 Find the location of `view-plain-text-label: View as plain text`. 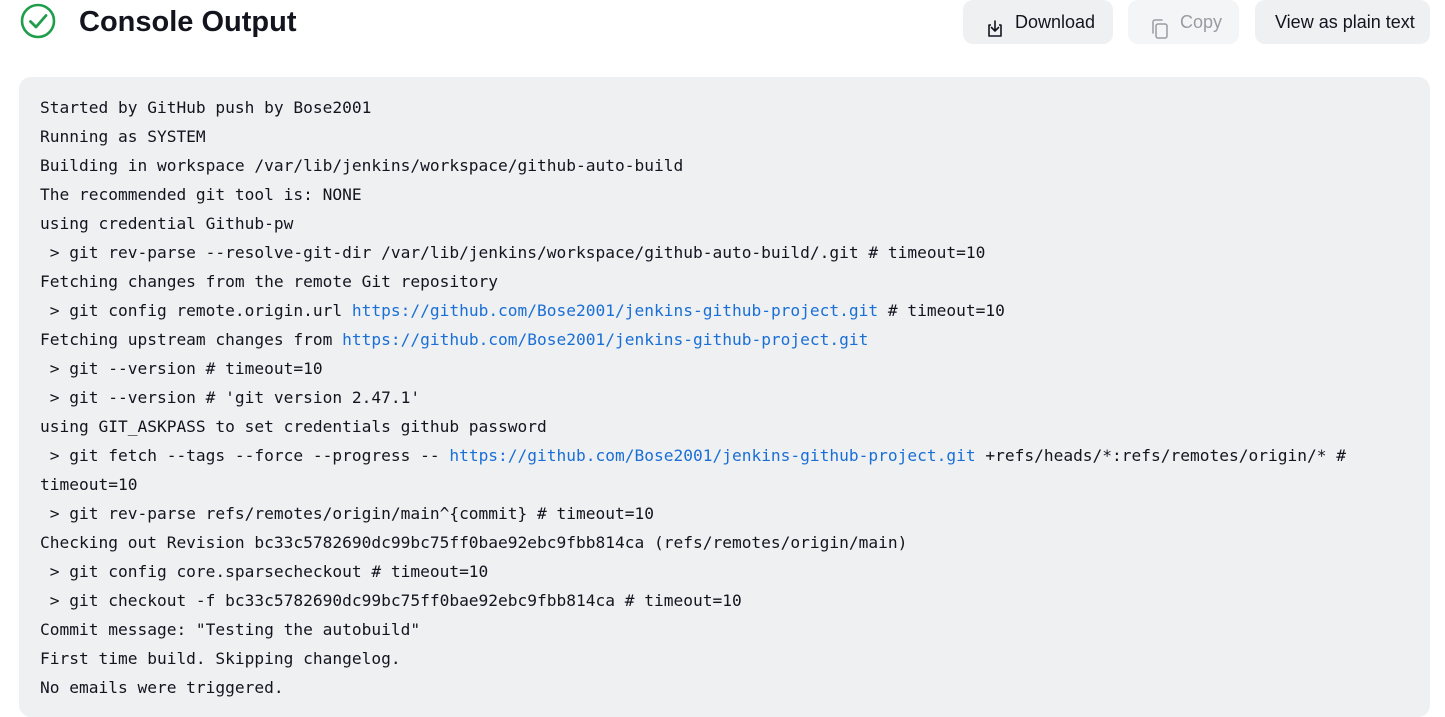

view-plain-text-label: View as plain text is located at coordinates (1345, 22).